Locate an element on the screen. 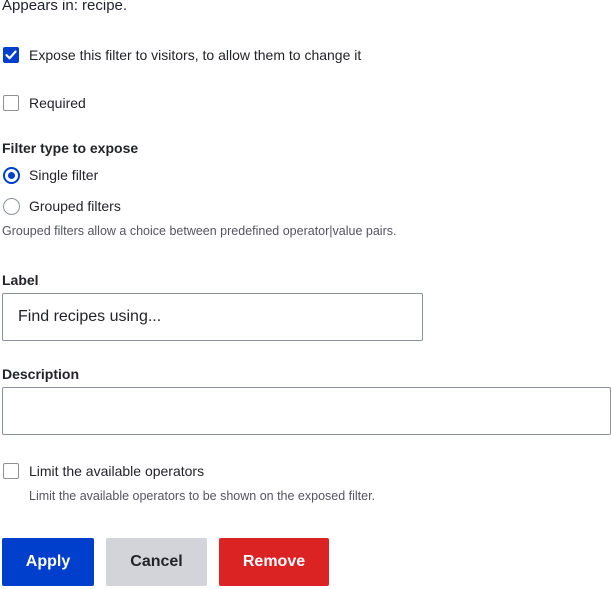 The height and width of the screenshot is (589, 611). checkmark-icon is located at coordinates (11, 55).